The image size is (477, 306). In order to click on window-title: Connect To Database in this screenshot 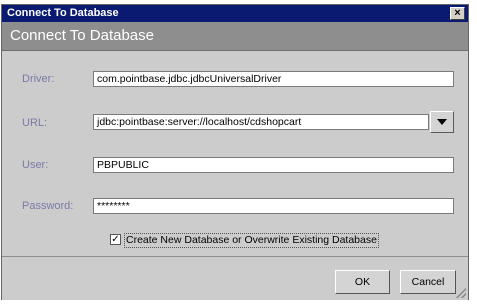, I will do `click(63, 13)`.